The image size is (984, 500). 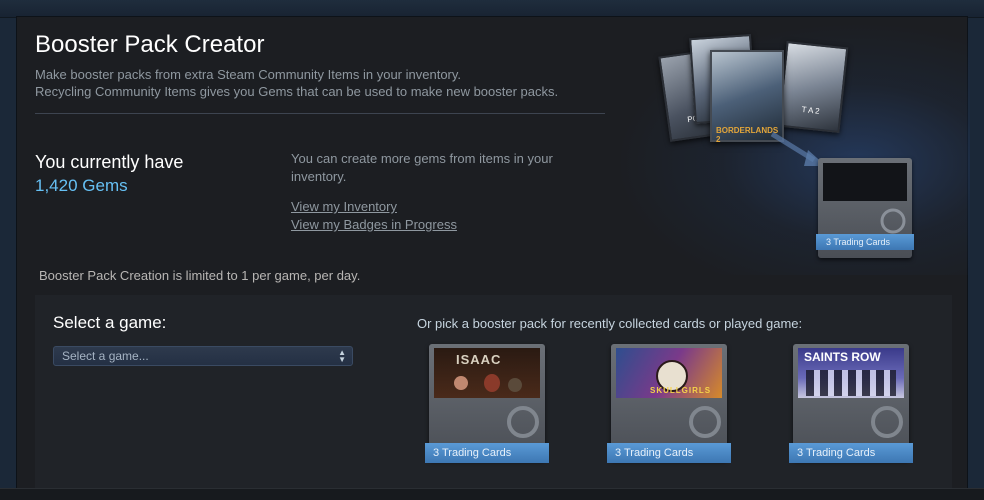 What do you see at coordinates (492, 9) in the screenshot?
I see `top-bar` at bounding box center [492, 9].